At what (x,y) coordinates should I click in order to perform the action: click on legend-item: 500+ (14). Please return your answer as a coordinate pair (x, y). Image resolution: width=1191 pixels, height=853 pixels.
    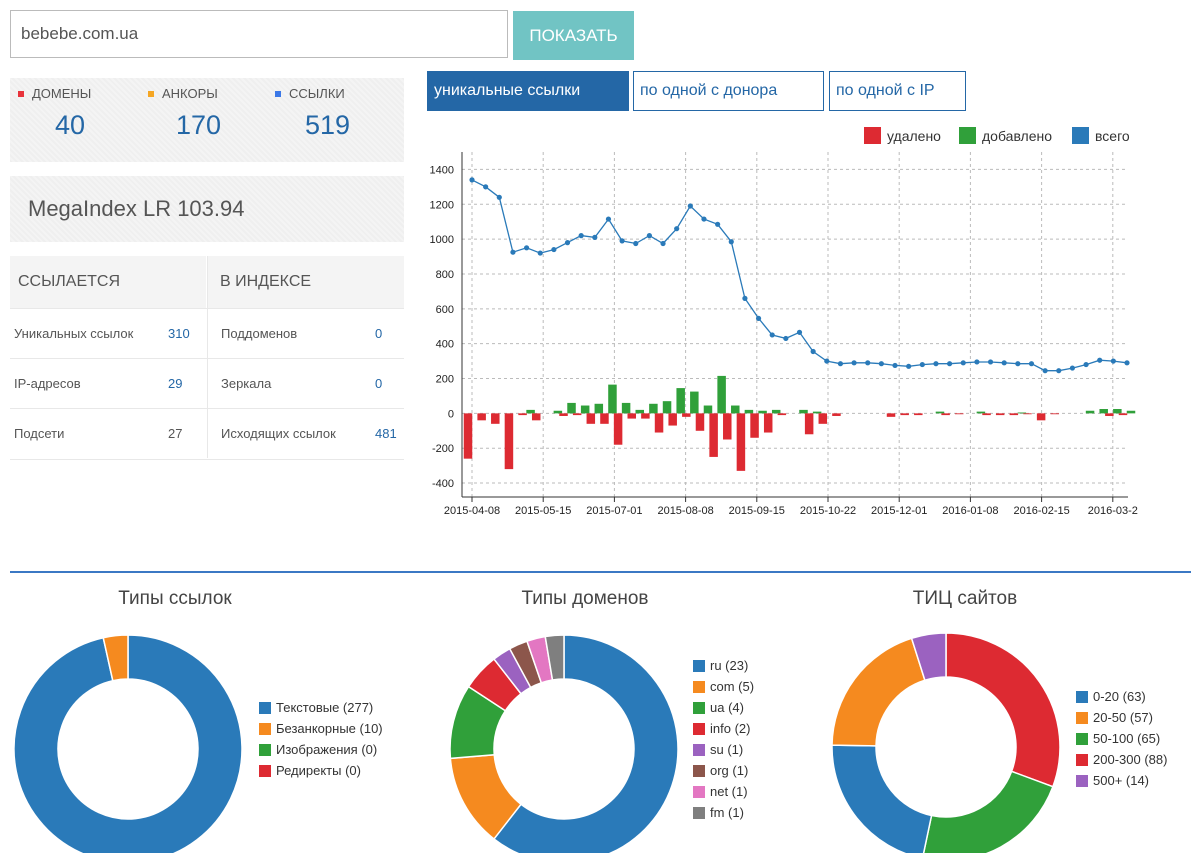
    Looking at the image, I should click on (1121, 780).